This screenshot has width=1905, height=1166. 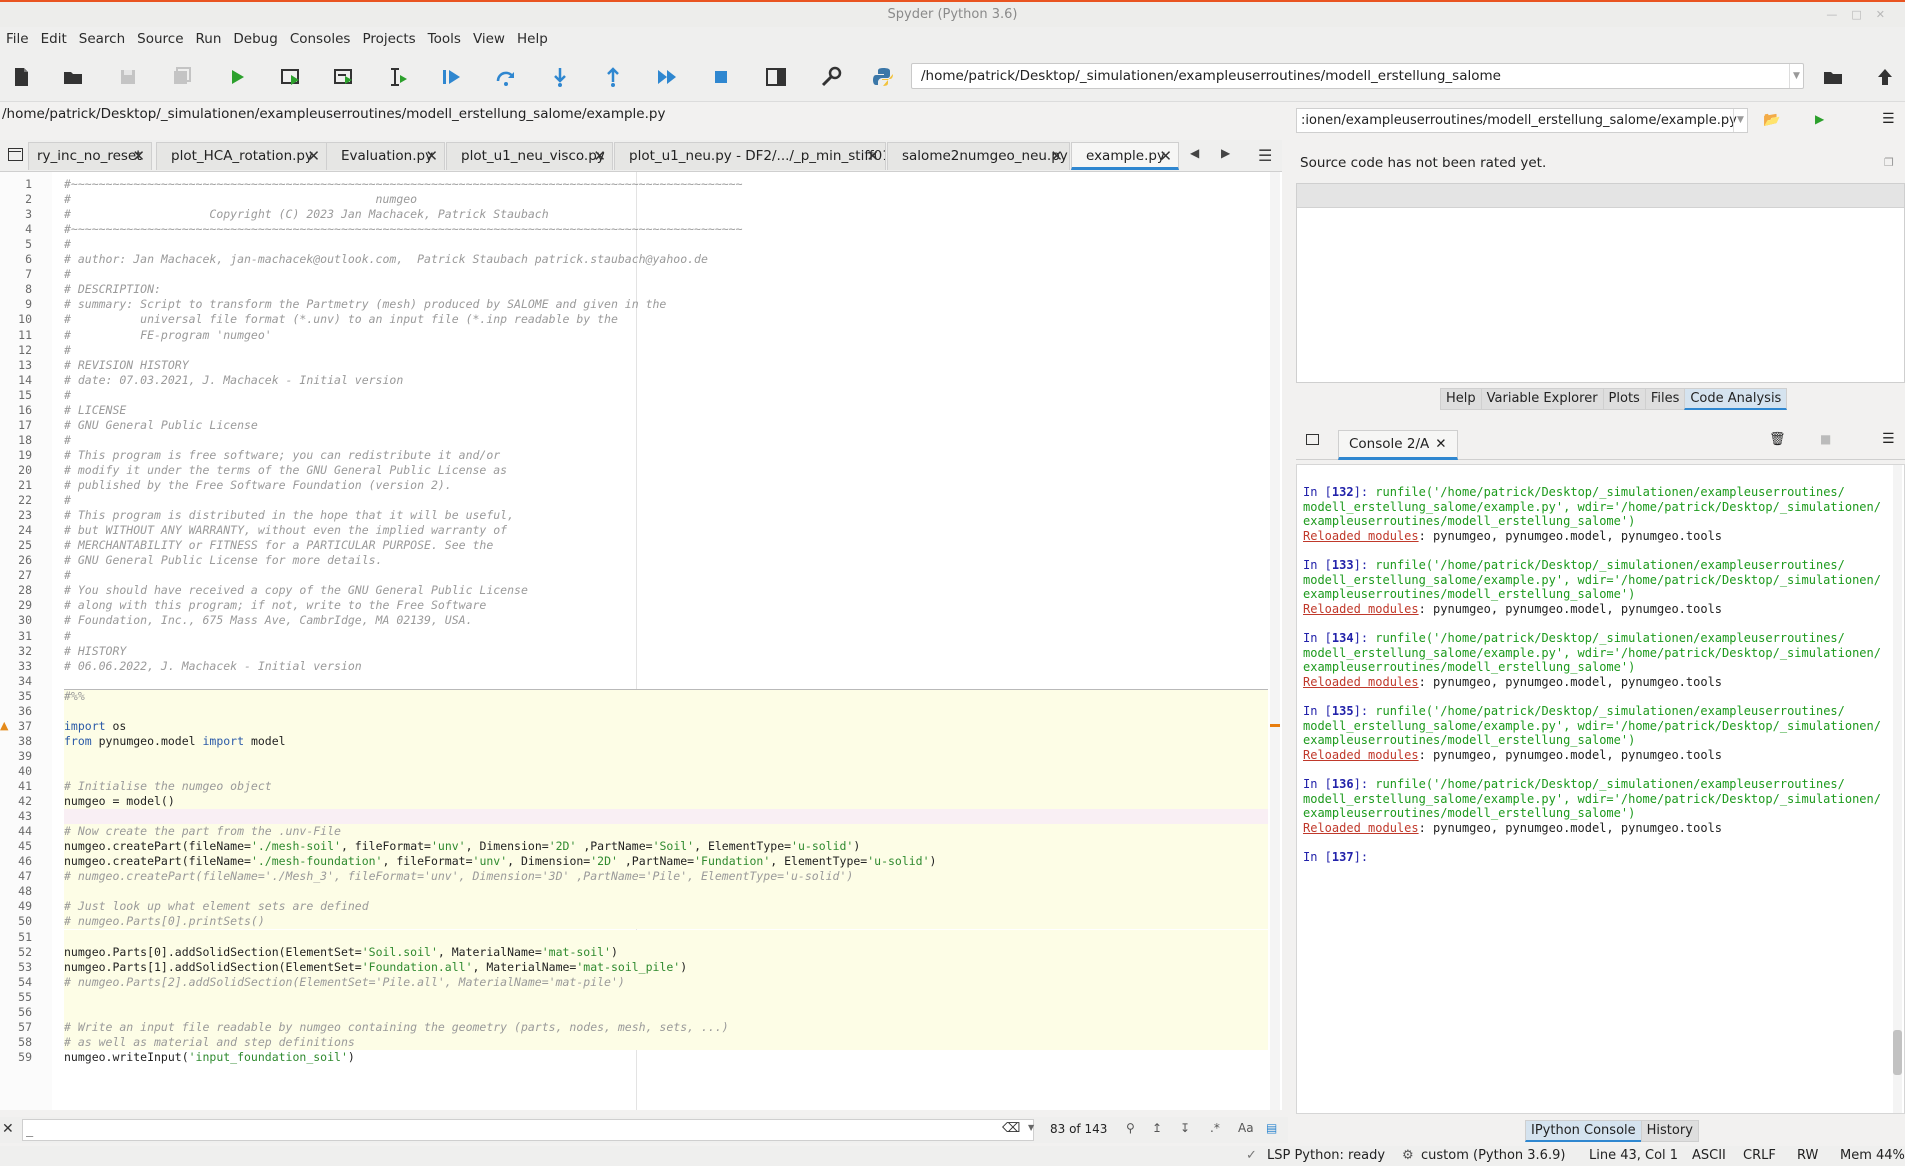 I want to click on run-selection-icon, so click(x=398, y=77).